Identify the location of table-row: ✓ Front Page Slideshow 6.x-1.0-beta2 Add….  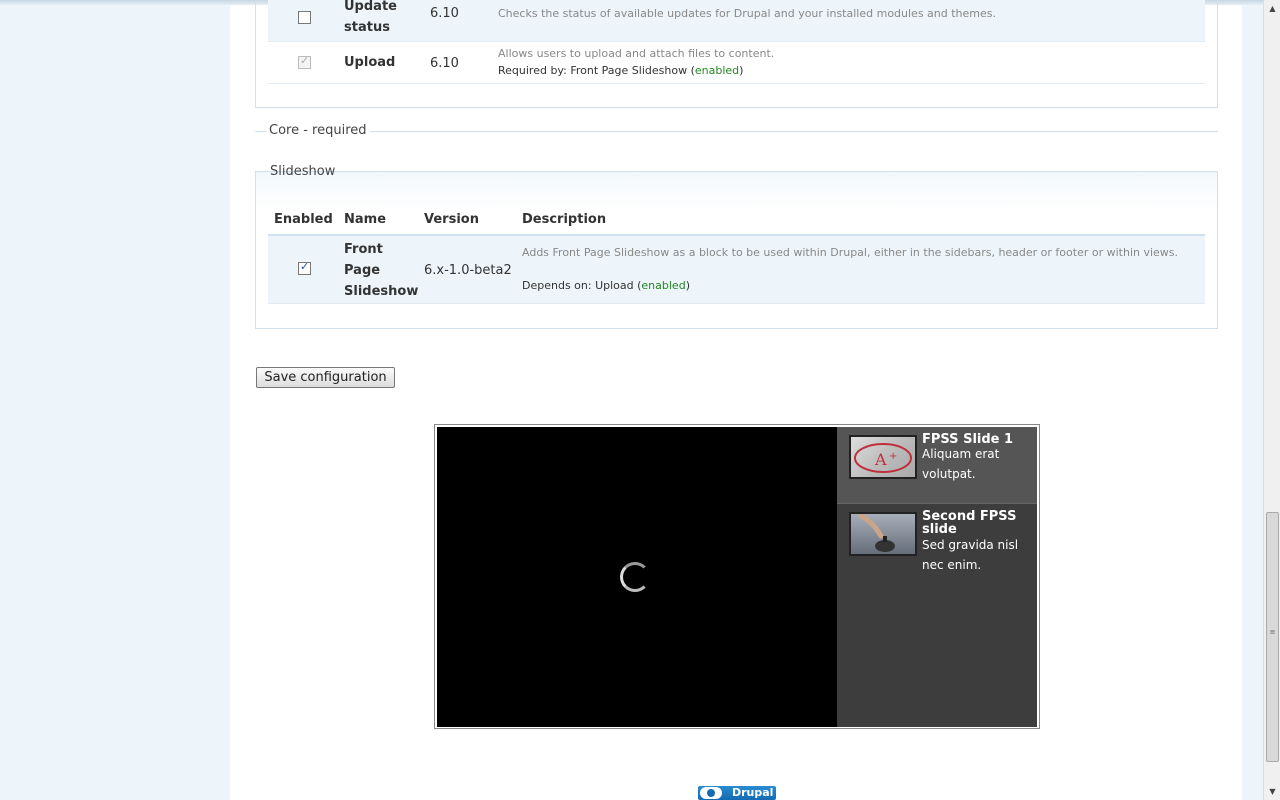
(736, 270).